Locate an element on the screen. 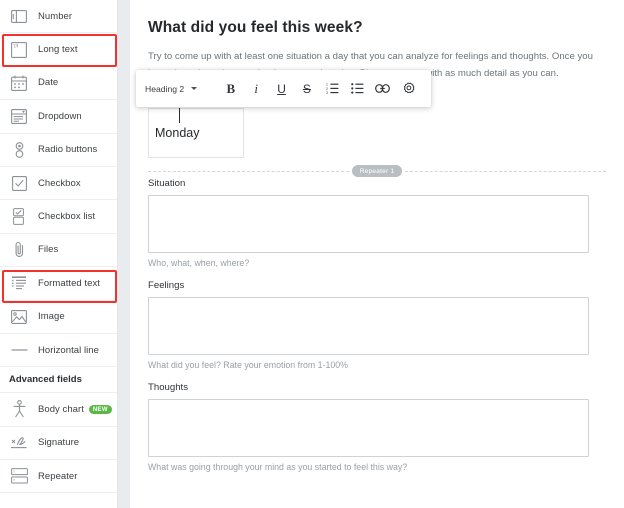 Image resolution: width=624 pixels, height=508 pixels. sidebar-item-checkbox-list: Checkbox list is located at coordinates (58, 217).